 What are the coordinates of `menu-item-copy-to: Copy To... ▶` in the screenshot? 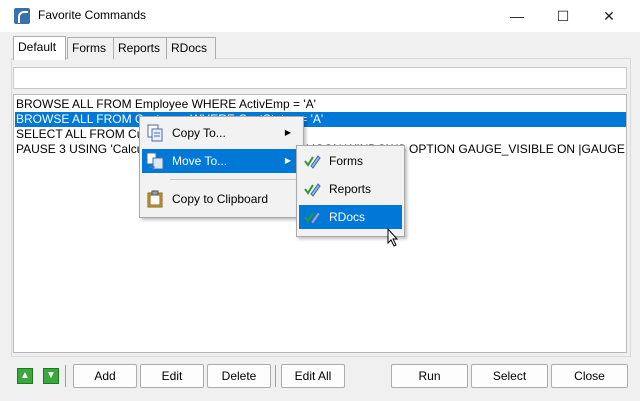 It's located at (221, 133).